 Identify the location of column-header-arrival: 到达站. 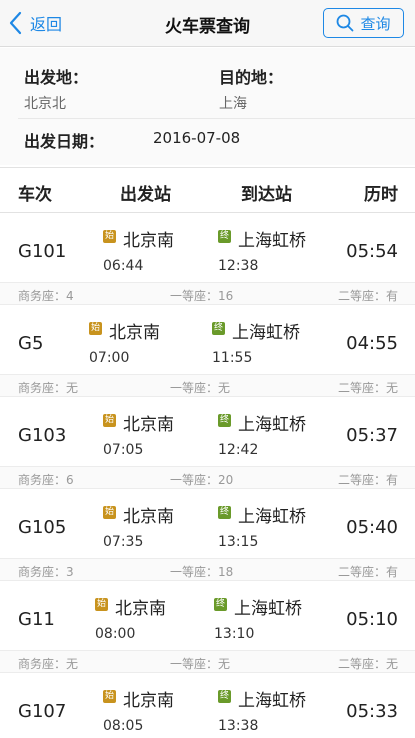
(266, 195).